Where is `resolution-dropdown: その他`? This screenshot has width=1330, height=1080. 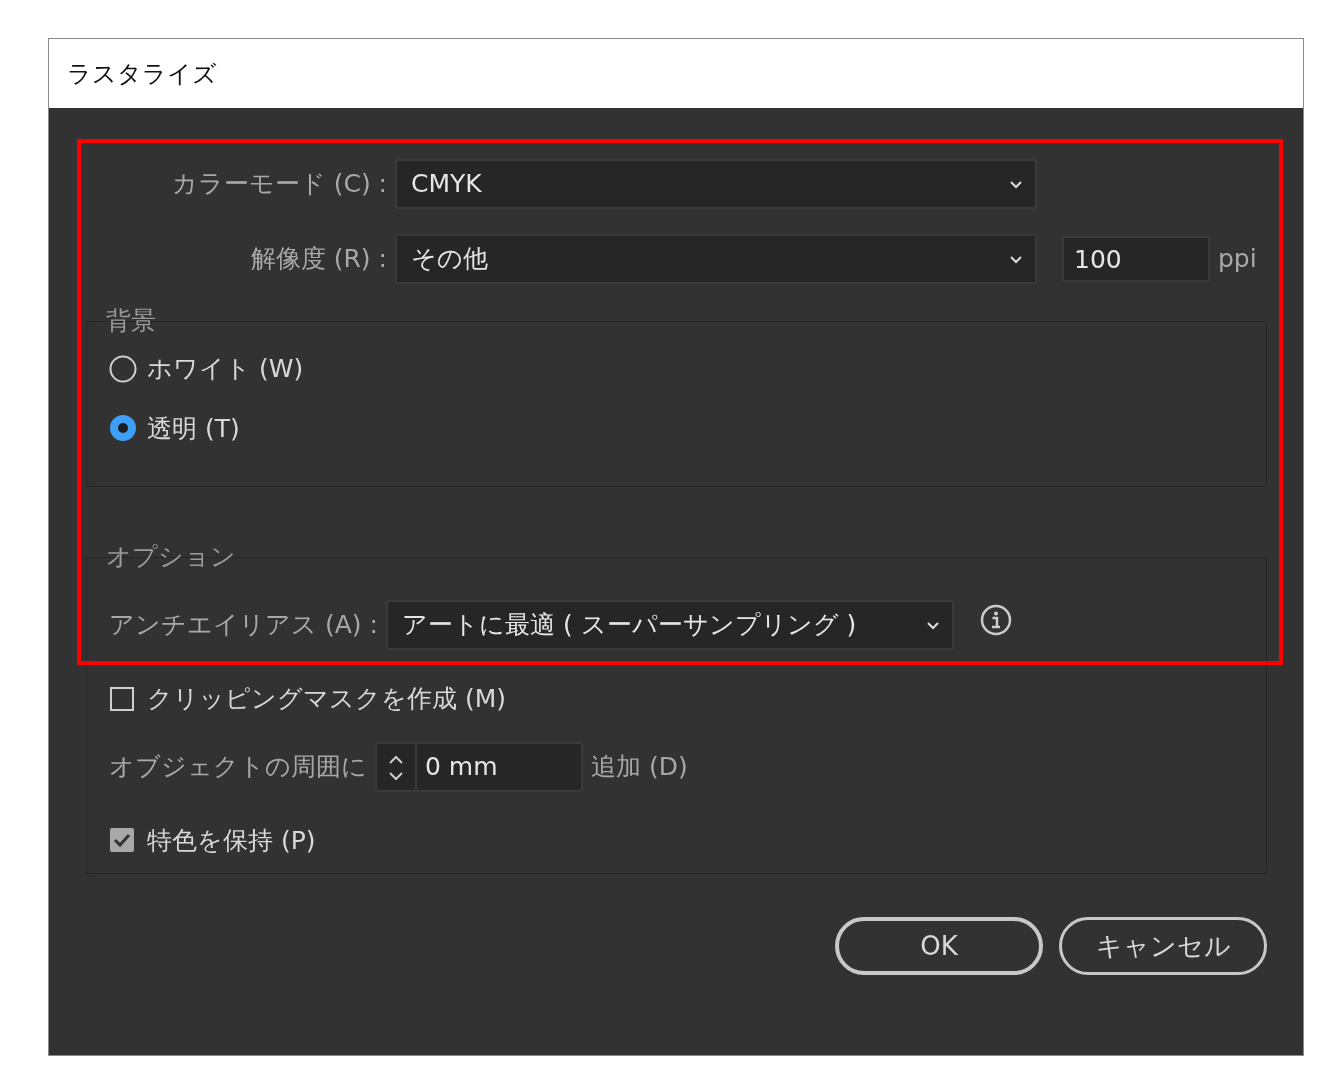 resolution-dropdown: その他 is located at coordinates (716, 259).